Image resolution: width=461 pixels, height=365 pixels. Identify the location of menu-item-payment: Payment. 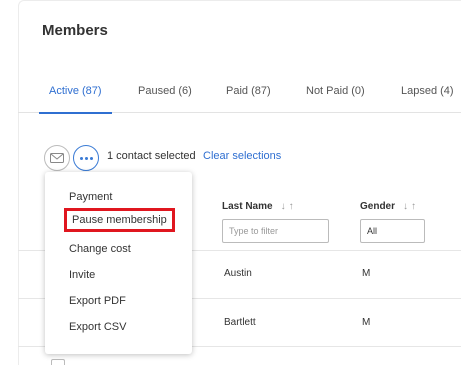
(90, 197).